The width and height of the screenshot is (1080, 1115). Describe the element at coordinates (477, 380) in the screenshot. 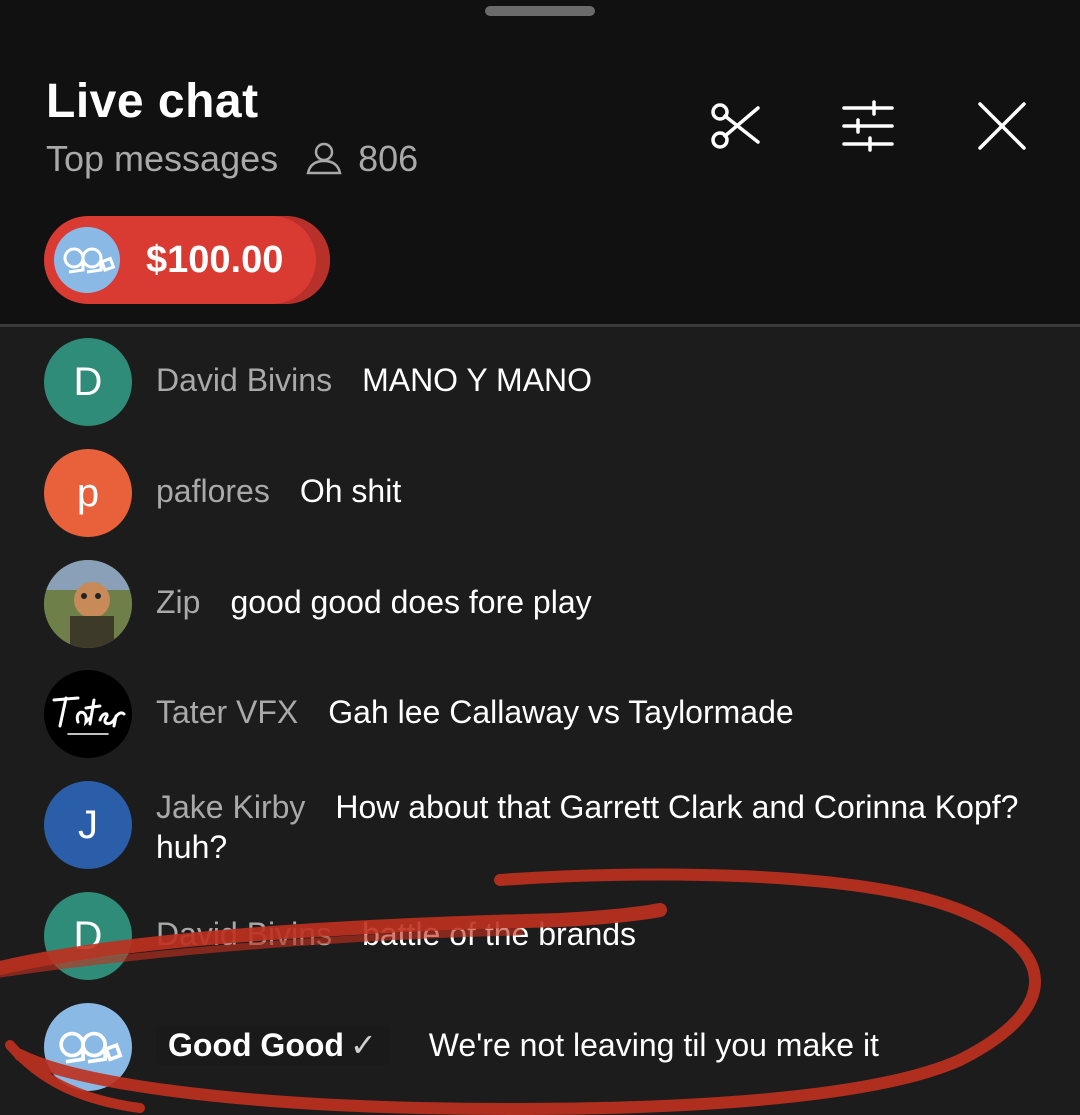

I see `message-text: MANO Y MANO` at that location.